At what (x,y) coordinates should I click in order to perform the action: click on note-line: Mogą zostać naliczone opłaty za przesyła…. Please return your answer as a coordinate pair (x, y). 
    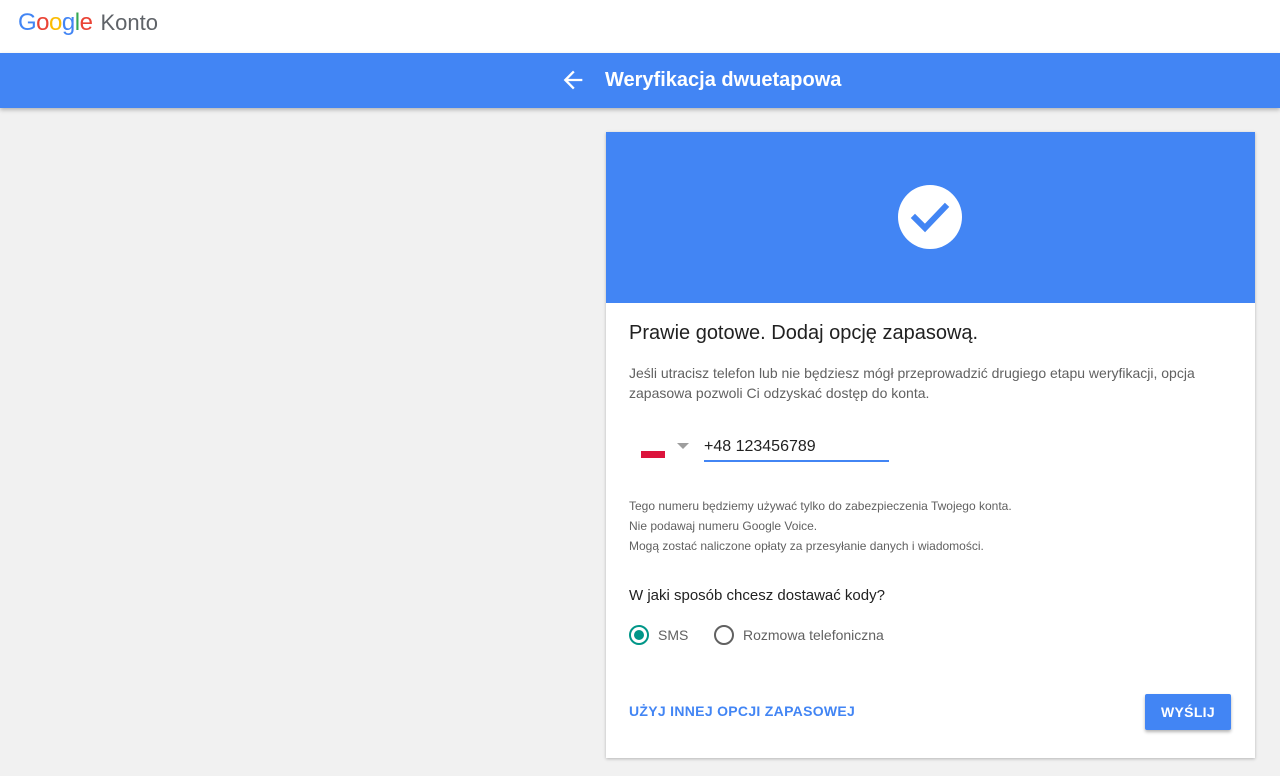
    Looking at the image, I should click on (806, 546).